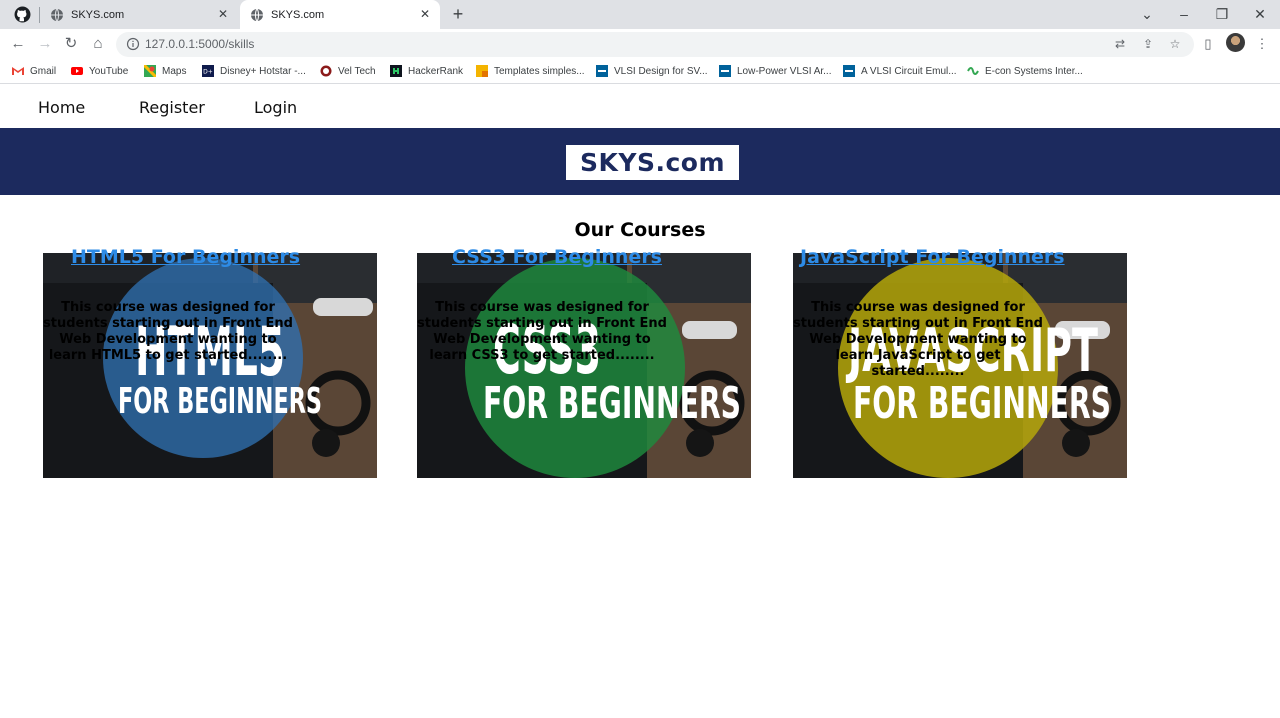  I want to click on bookmark-gmail: Gmail, so click(34, 71).